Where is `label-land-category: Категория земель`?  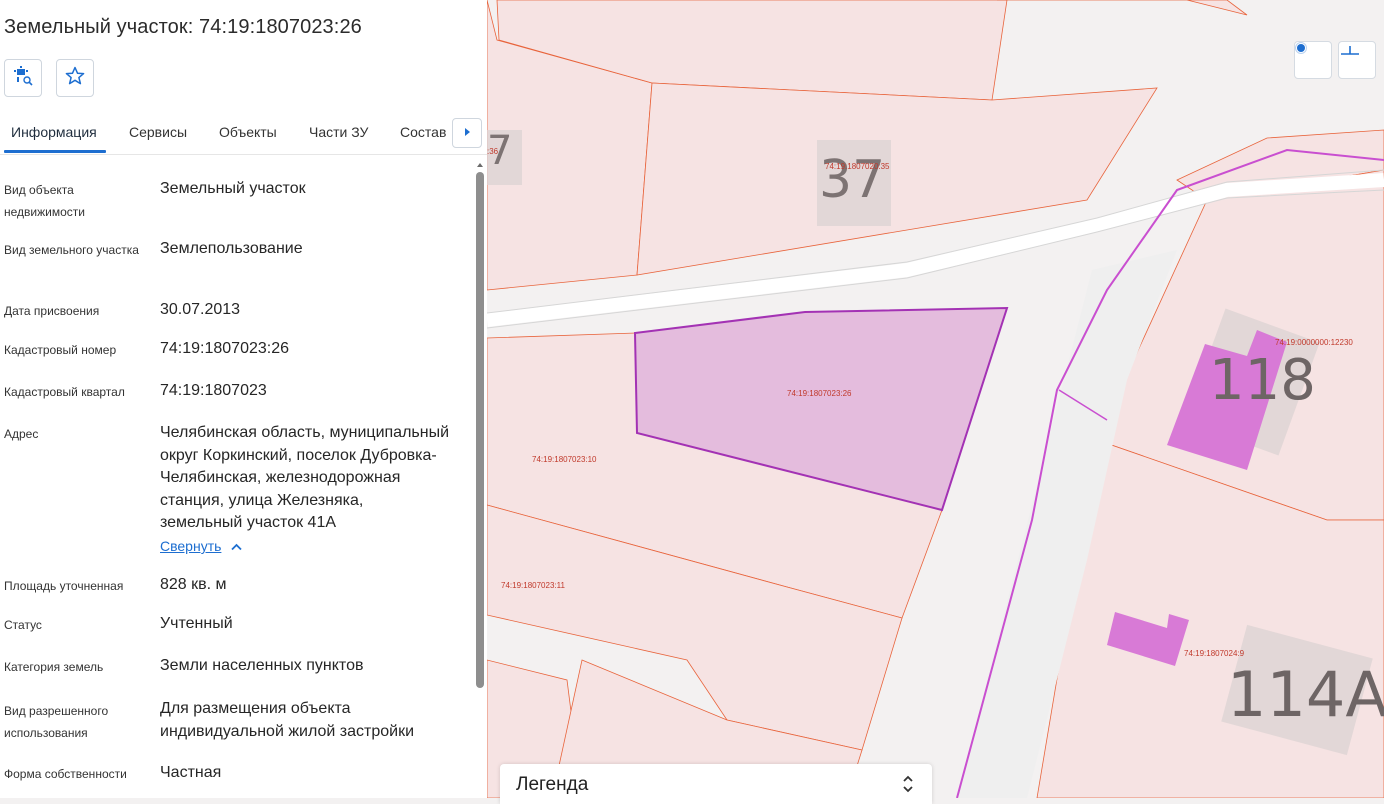
label-land-category: Категория земель is located at coordinates (54, 667).